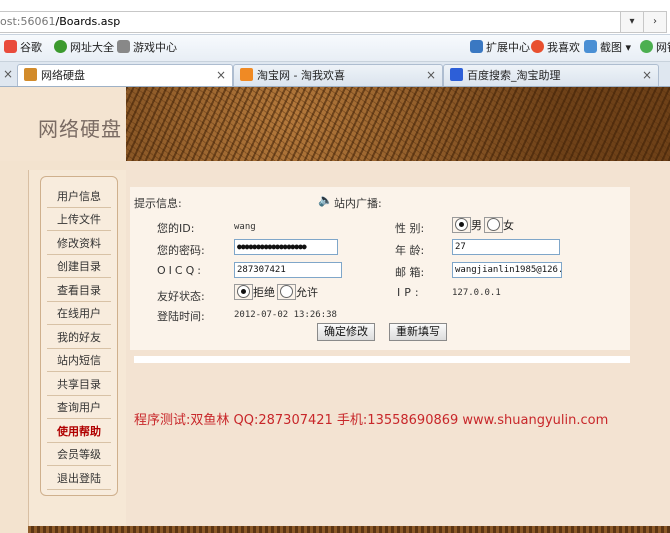 This screenshot has height=533, width=670. Describe the element at coordinates (181, 316) in the screenshot. I see `login-time-label: 登陆时间:` at that location.